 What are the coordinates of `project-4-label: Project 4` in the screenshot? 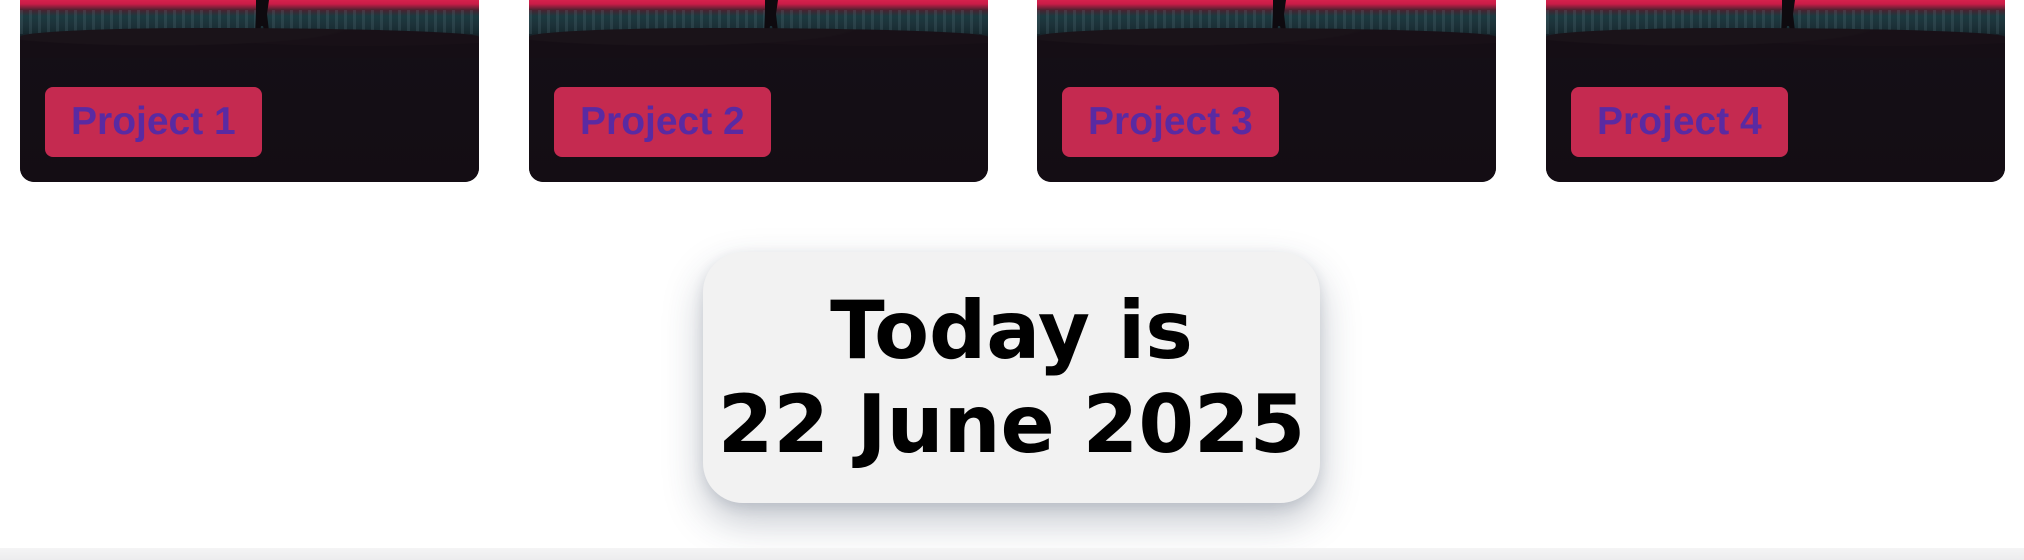 It's located at (1679, 121).